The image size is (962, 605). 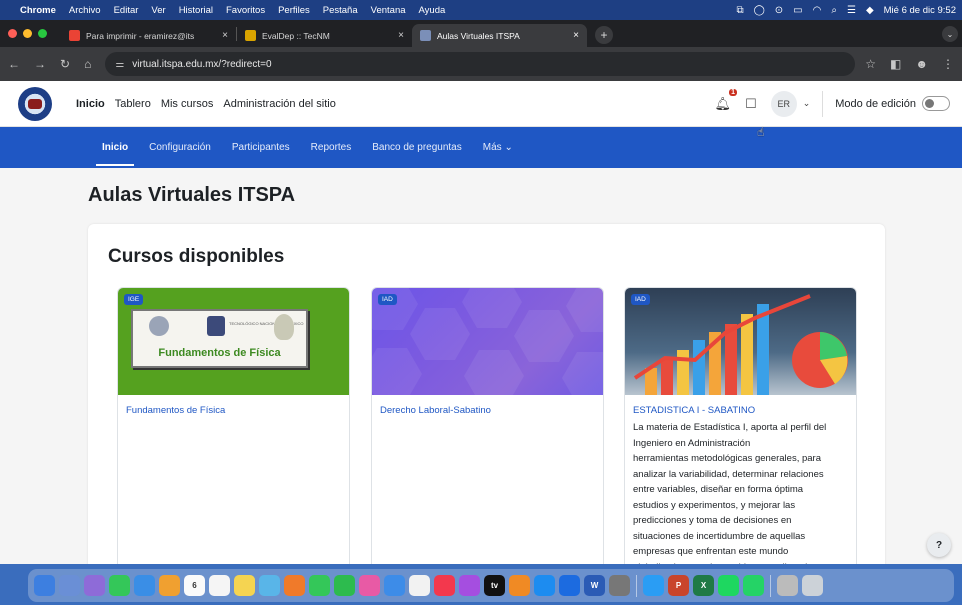 What do you see at coordinates (14, 64) in the screenshot?
I see `back-icon: ←` at bounding box center [14, 64].